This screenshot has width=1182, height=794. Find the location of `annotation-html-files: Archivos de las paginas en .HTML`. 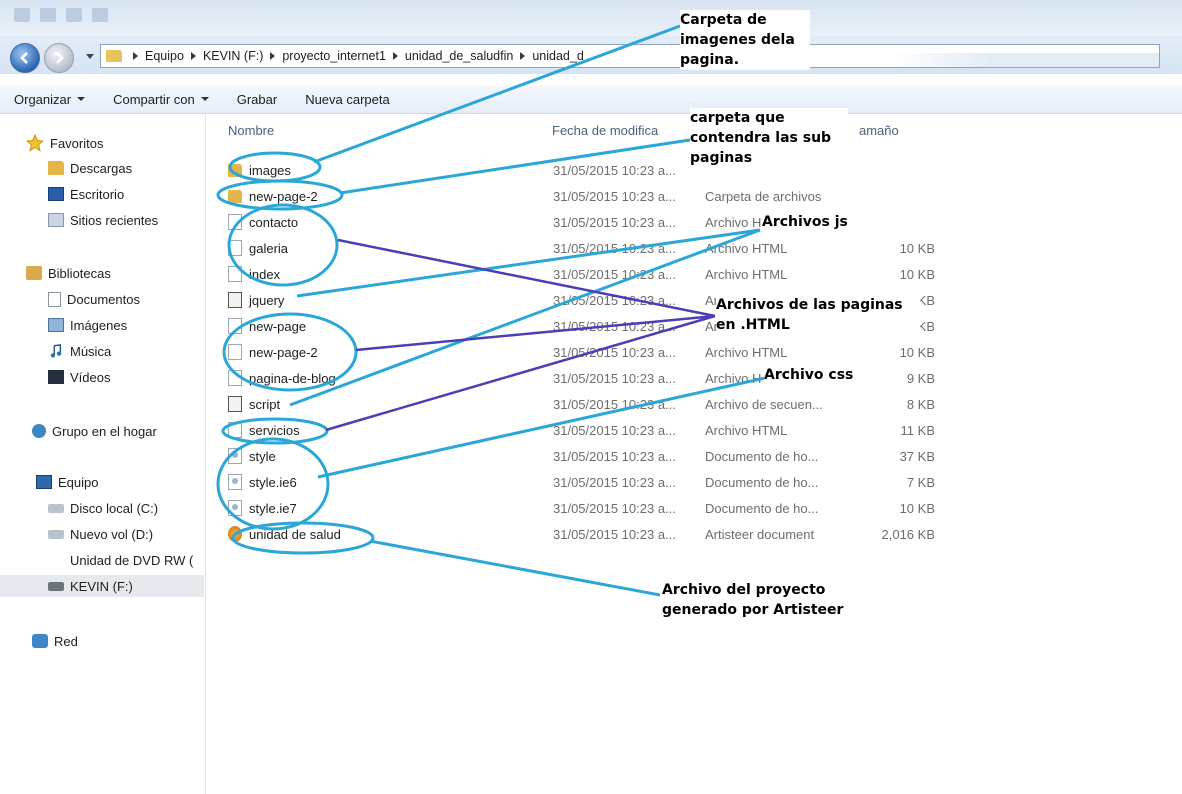

annotation-html-files: Archivos de las paginas en .HTML is located at coordinates (818, 315).